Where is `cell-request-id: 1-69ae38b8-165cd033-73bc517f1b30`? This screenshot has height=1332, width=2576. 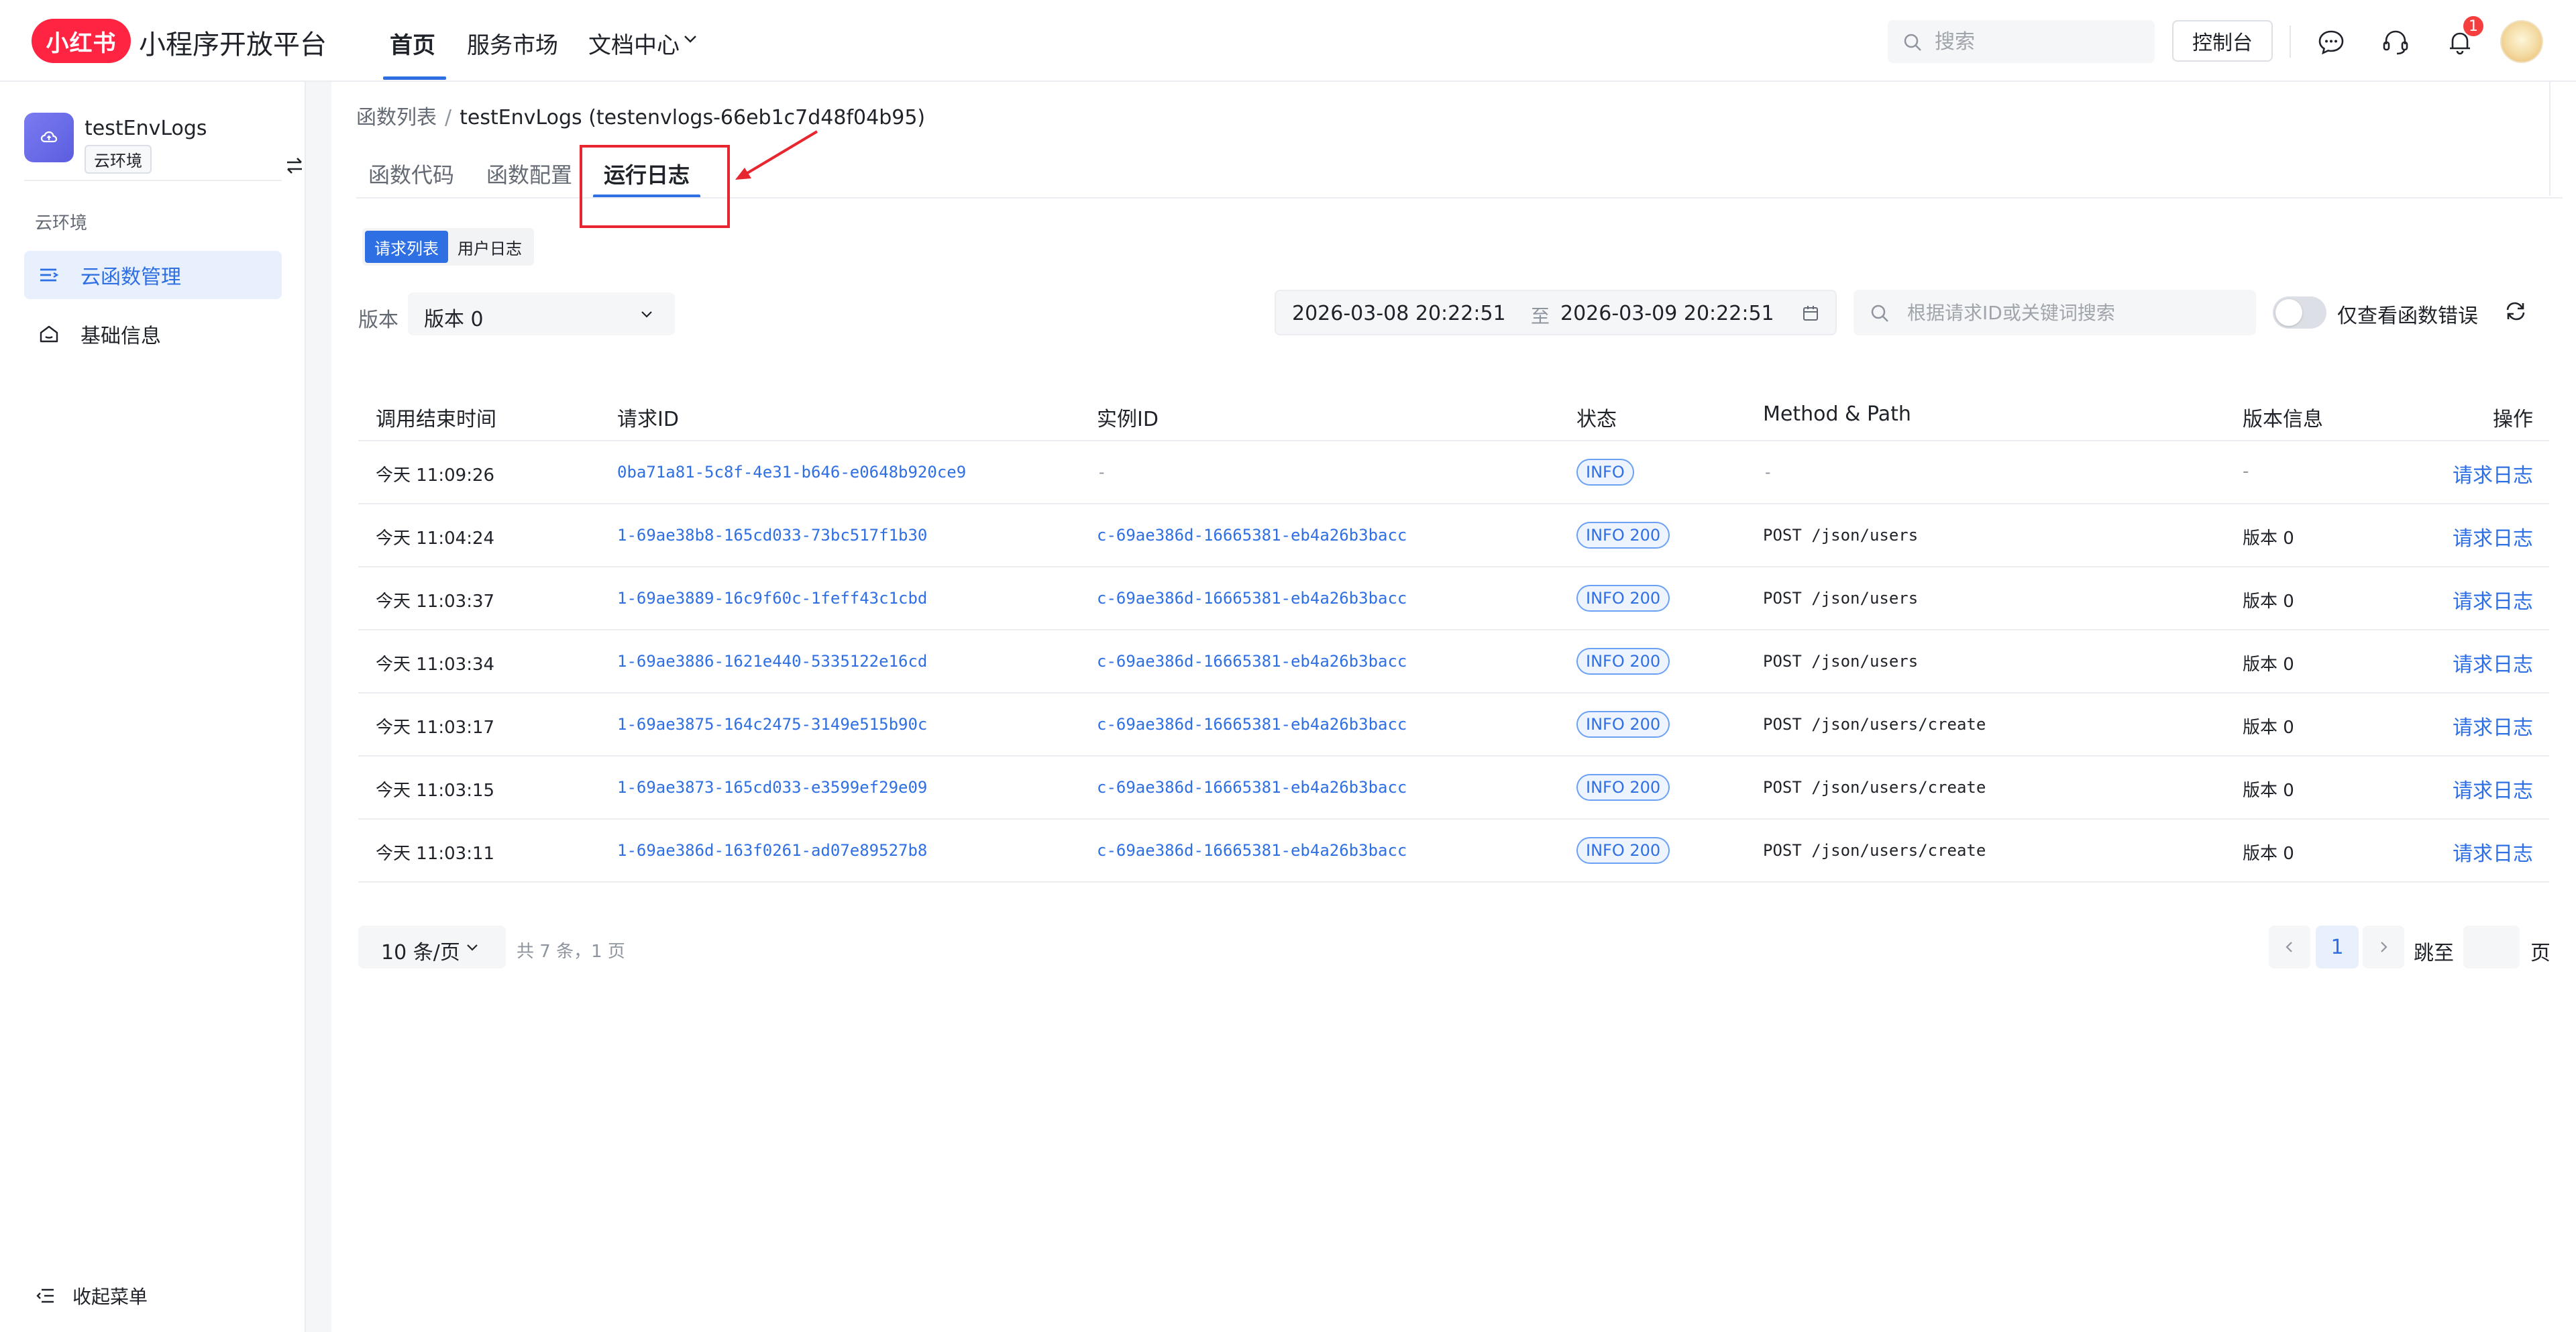
cell-request-id: 1-69ae38b8-165cd033-73bc517f1b30 is located at coordinates (772, 535).